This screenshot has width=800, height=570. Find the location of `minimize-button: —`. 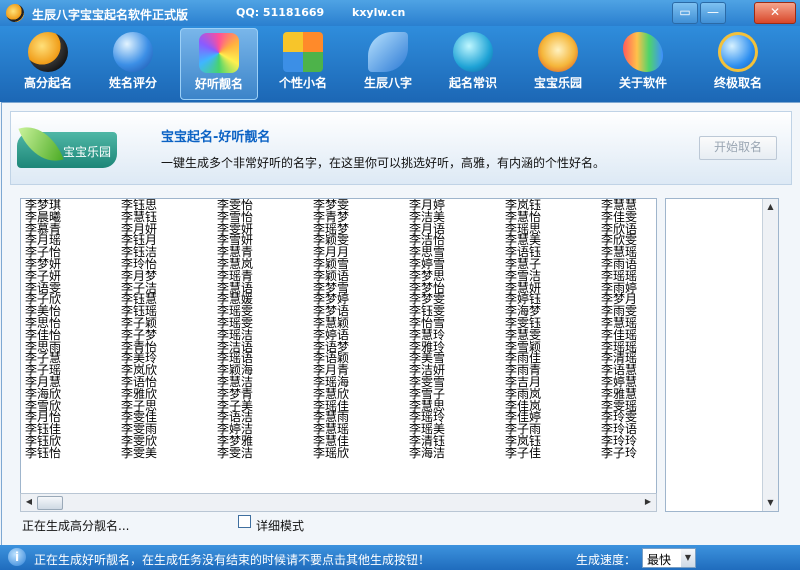

minimize-button: — is located at coordinates (713, 13).